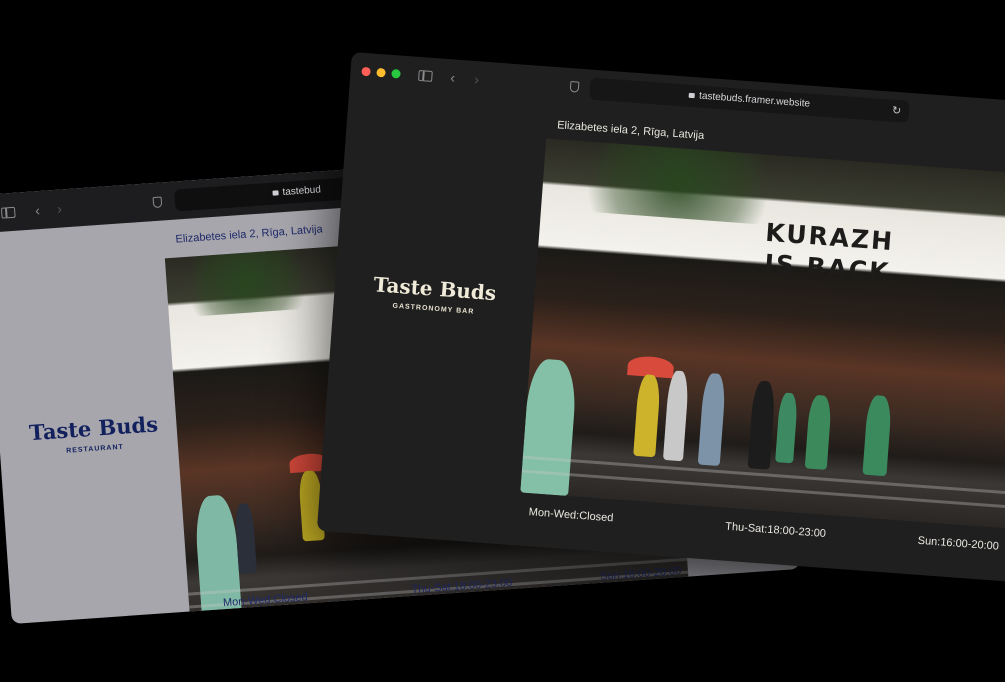 The width and height of the screenshot is (1005, 682). I want to click on front-hours-thu-sat: Thu-Sat:18:00-23:00, so click(775, 530).